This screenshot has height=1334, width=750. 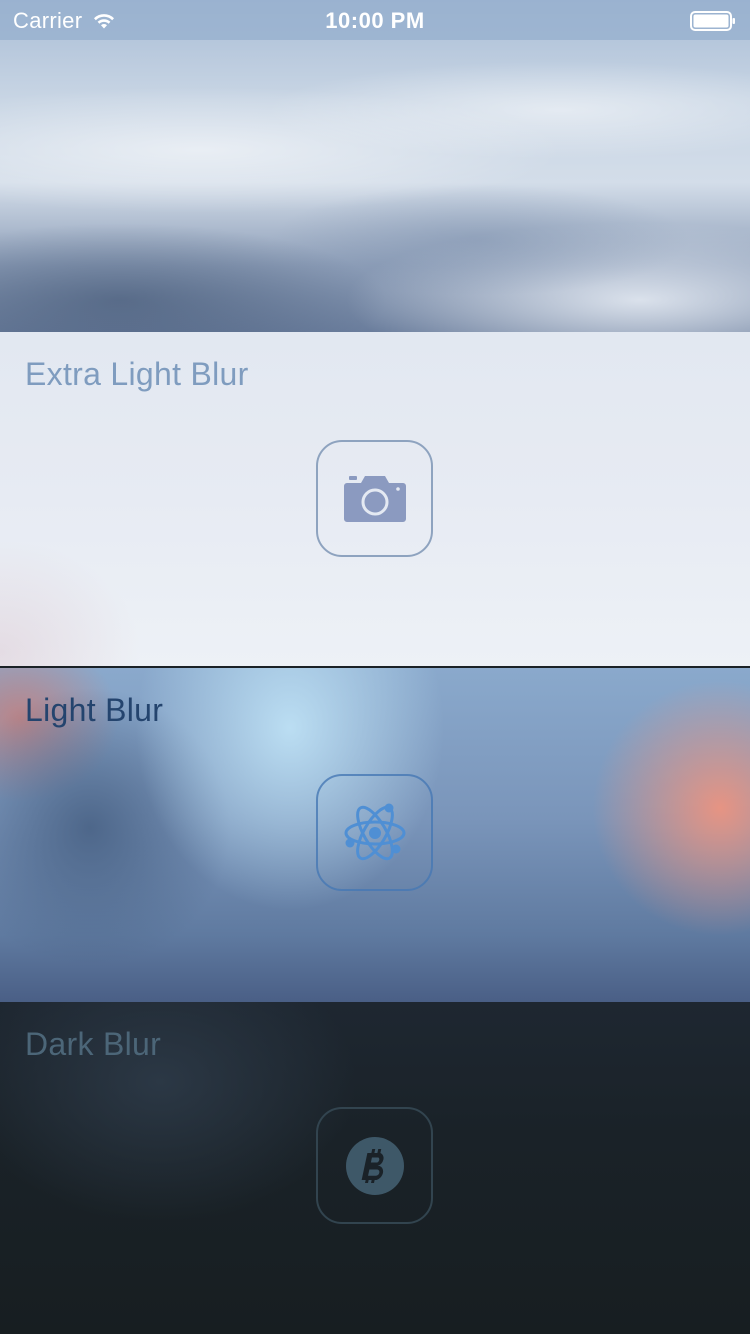 I want to click on camera-button, so click(x=374, y=498).